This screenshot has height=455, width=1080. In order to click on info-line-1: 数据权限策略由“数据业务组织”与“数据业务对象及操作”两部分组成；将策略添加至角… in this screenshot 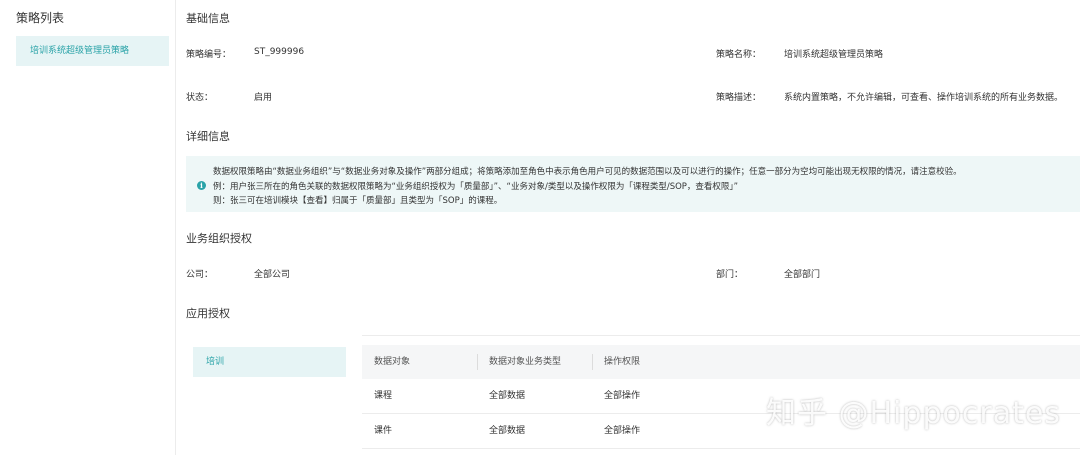, I will do `click(587, 172)`.